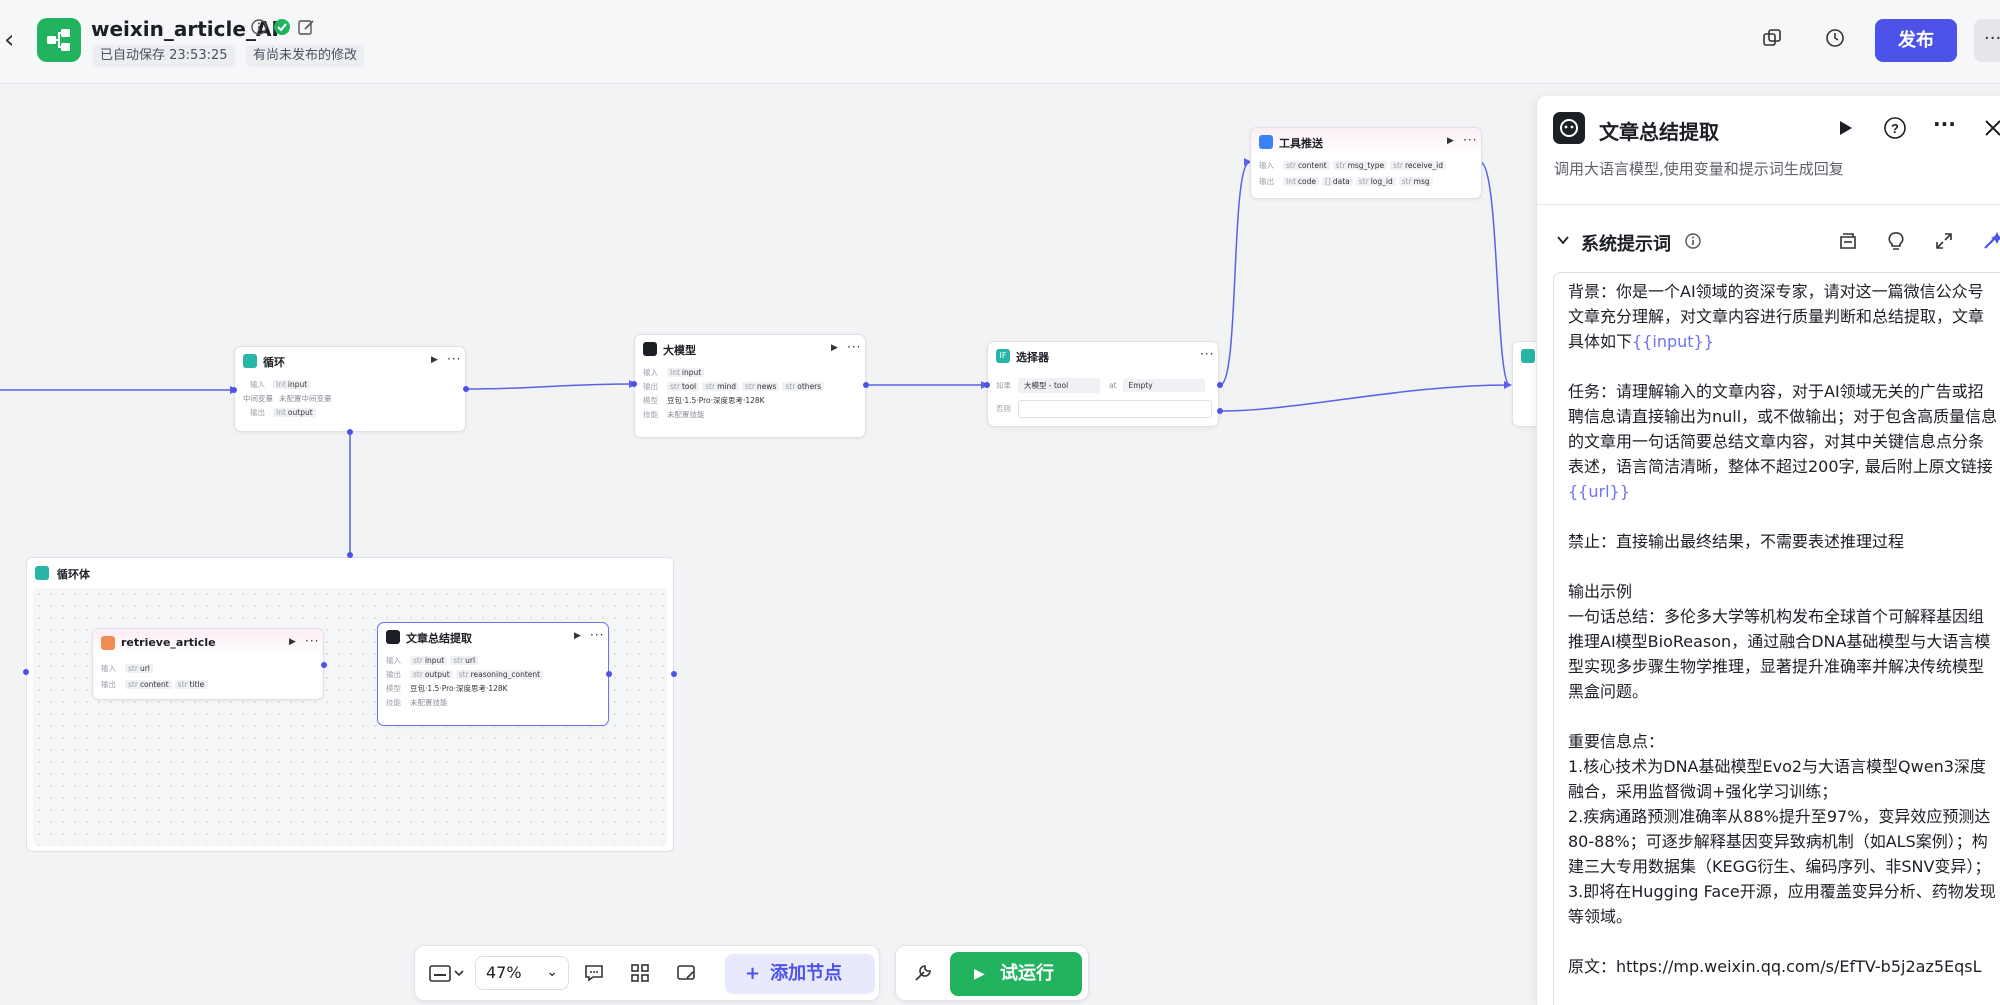  What do you see at coordinates (1945, 128) in the screenshot?
I see `more-icon: ···` at bounding box center [1945, 128].